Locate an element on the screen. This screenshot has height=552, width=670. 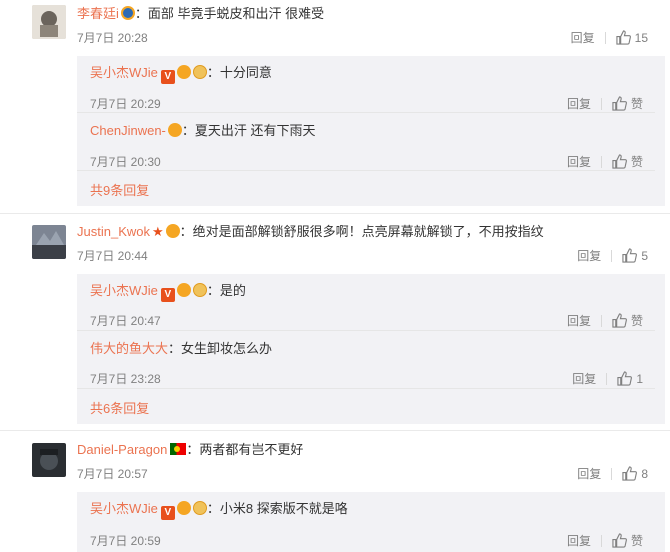
comment-username: 李春廷i is located at coordinates (98, 13).